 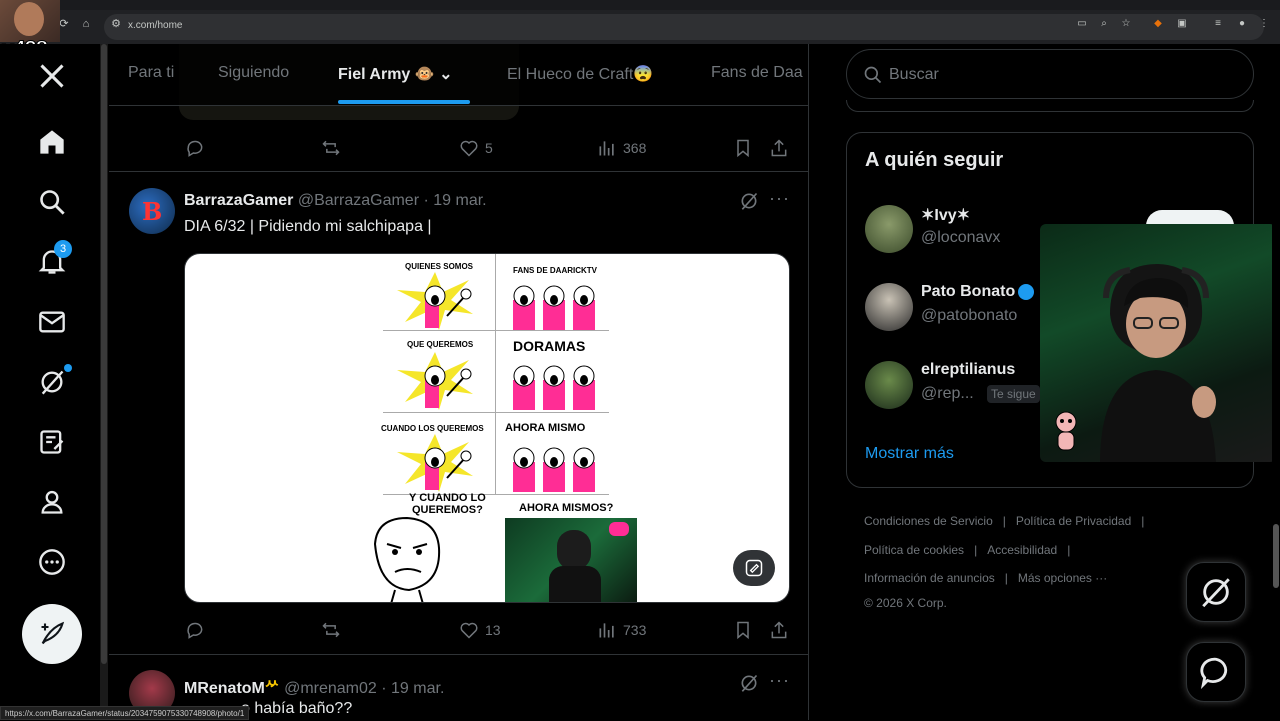 What do you see at coordinates (1104, 24) in the screenshot?
I see `zoom-icon: ⌕` at bounding box center [1104, 24].